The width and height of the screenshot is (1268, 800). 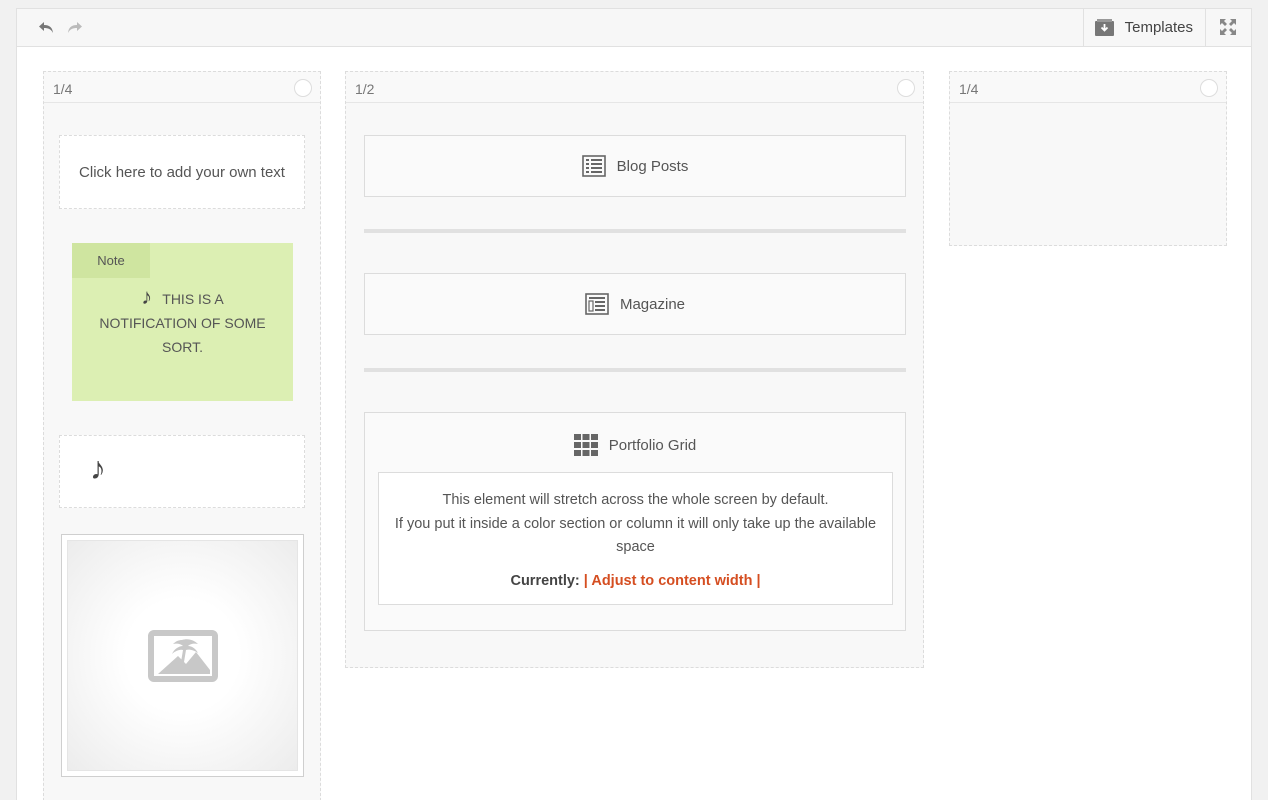 What do you see at coordinates (652, 166) in the screenshot?
I see `blog-posts-label: Blog Posts` at bounding box center [652, 166].